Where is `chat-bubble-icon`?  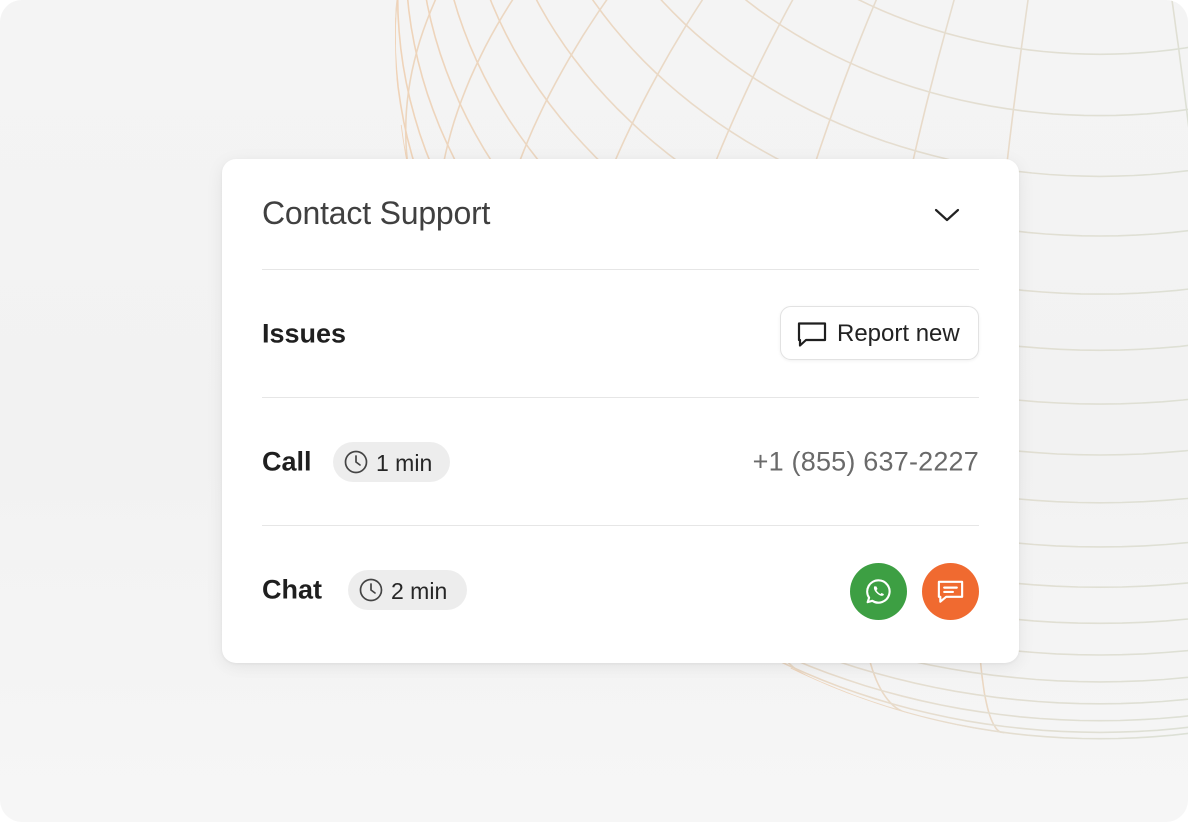
chat-bubble-icon is located at coordinates (950, 591).